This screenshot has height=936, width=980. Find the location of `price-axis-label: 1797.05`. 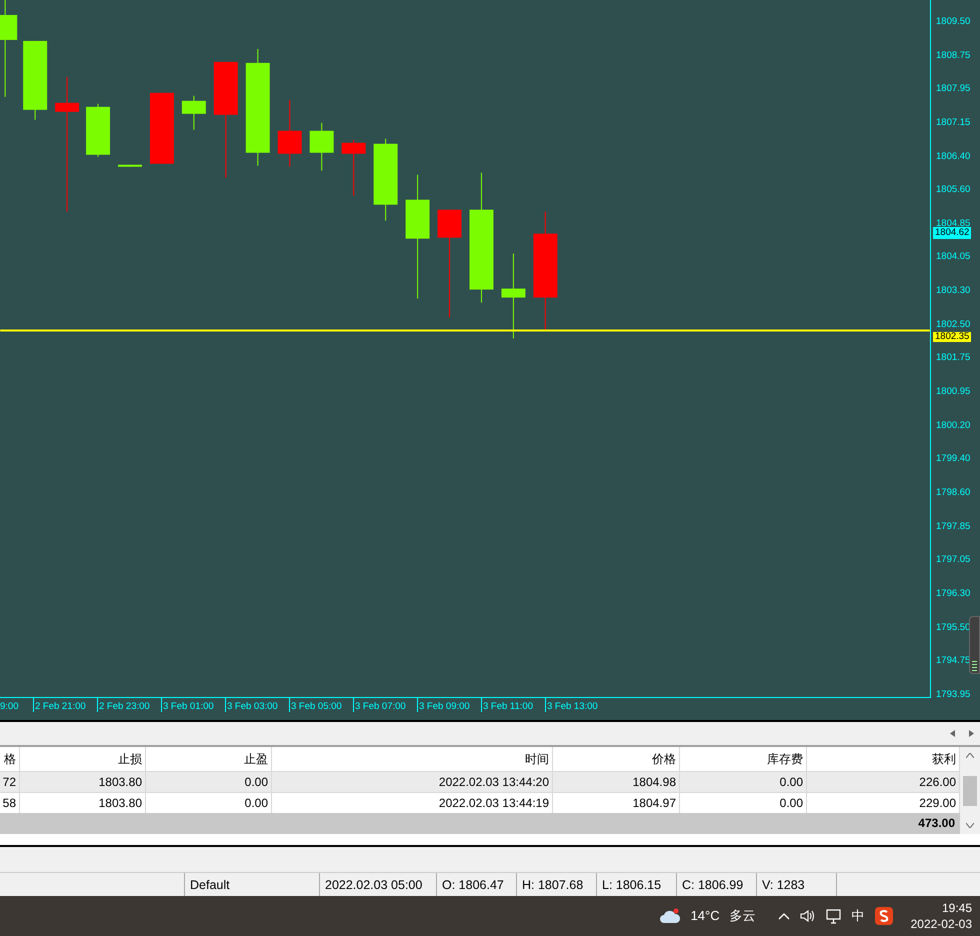

price-axis-label: 1797.05 is located at coordinates (953, 560).